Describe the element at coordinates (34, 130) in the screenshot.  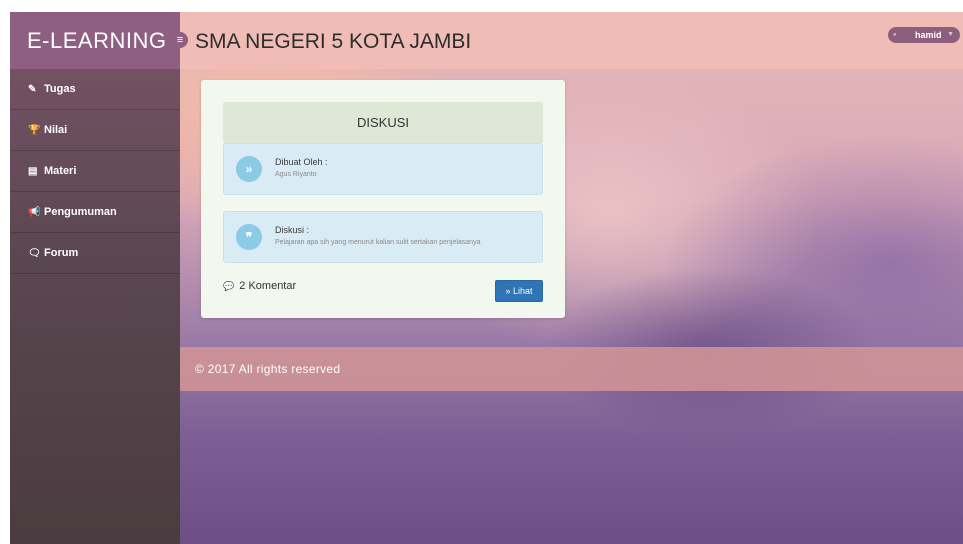
I see `trophy-icon: 🏆` at that location.